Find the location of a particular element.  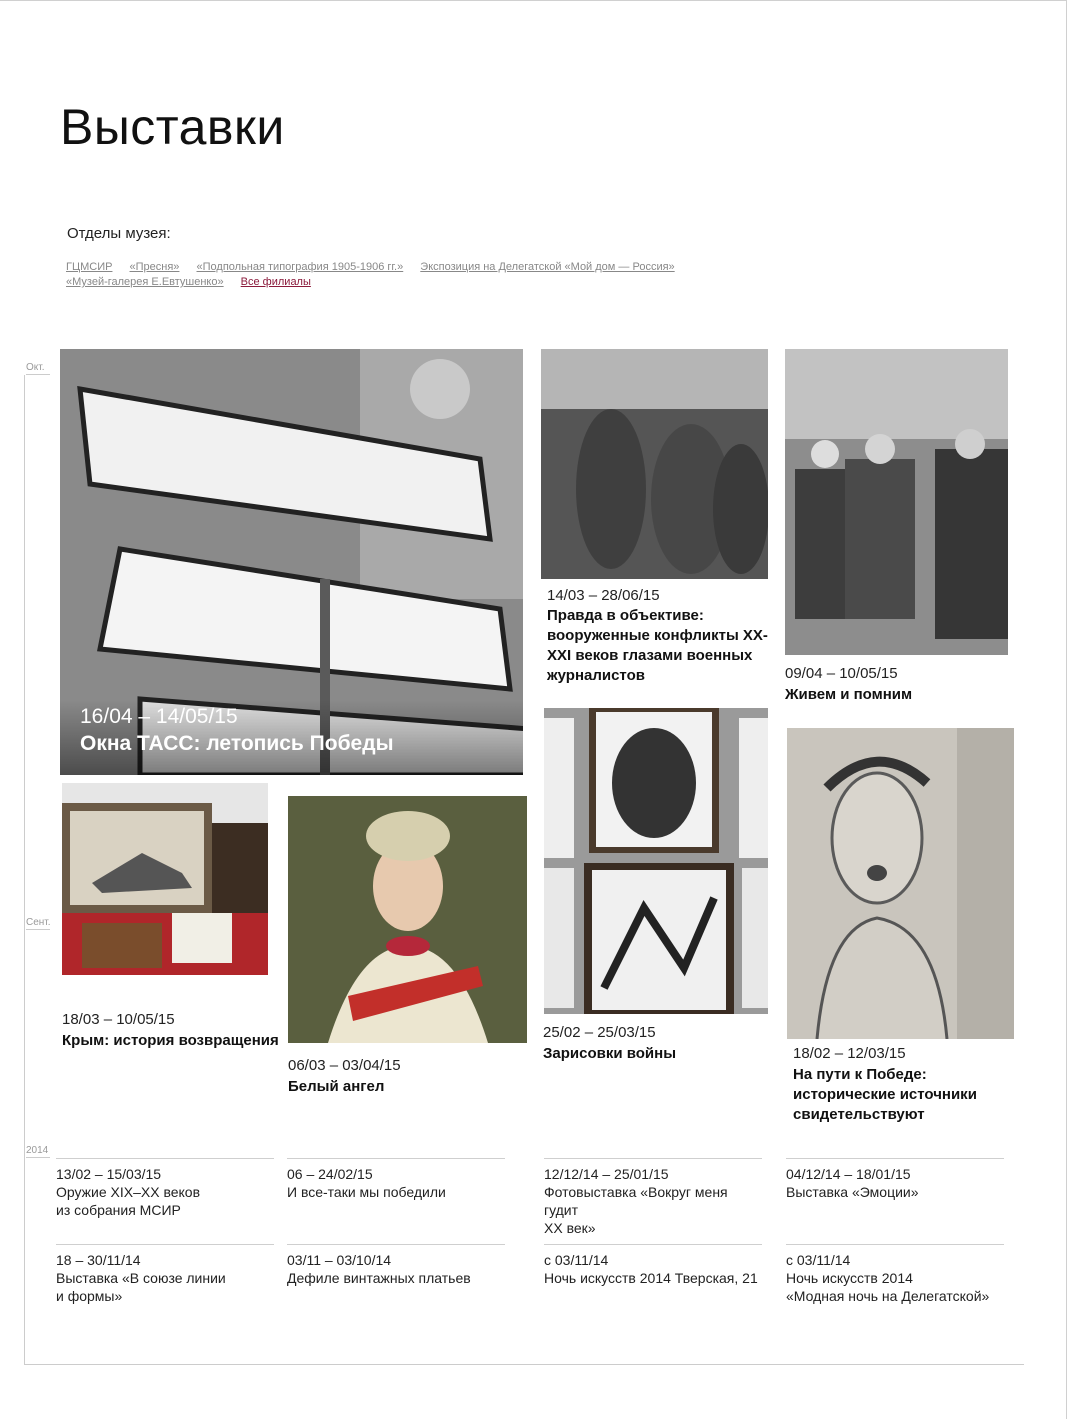

card-title: Зарисовки войны is located at coordinates (655, 1054).